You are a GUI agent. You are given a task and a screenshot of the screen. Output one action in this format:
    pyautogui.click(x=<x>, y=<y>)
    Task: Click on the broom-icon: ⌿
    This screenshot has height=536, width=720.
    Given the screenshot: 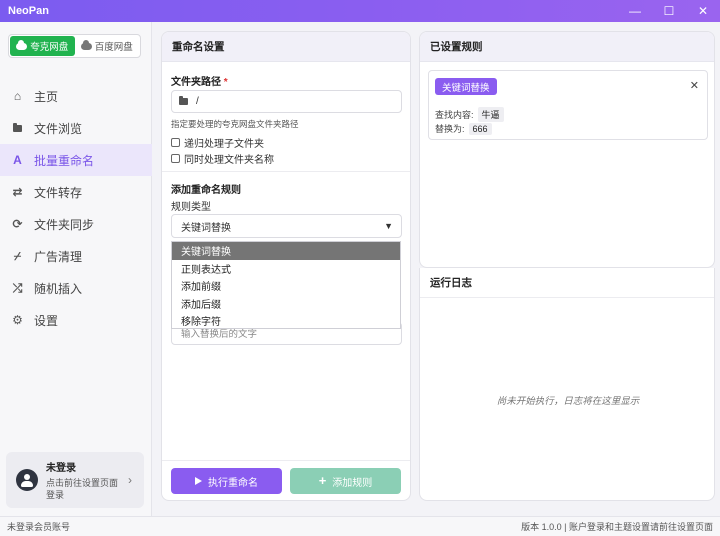 What is the action you would take?
    pyautogui.click(x=17, y=255)
    